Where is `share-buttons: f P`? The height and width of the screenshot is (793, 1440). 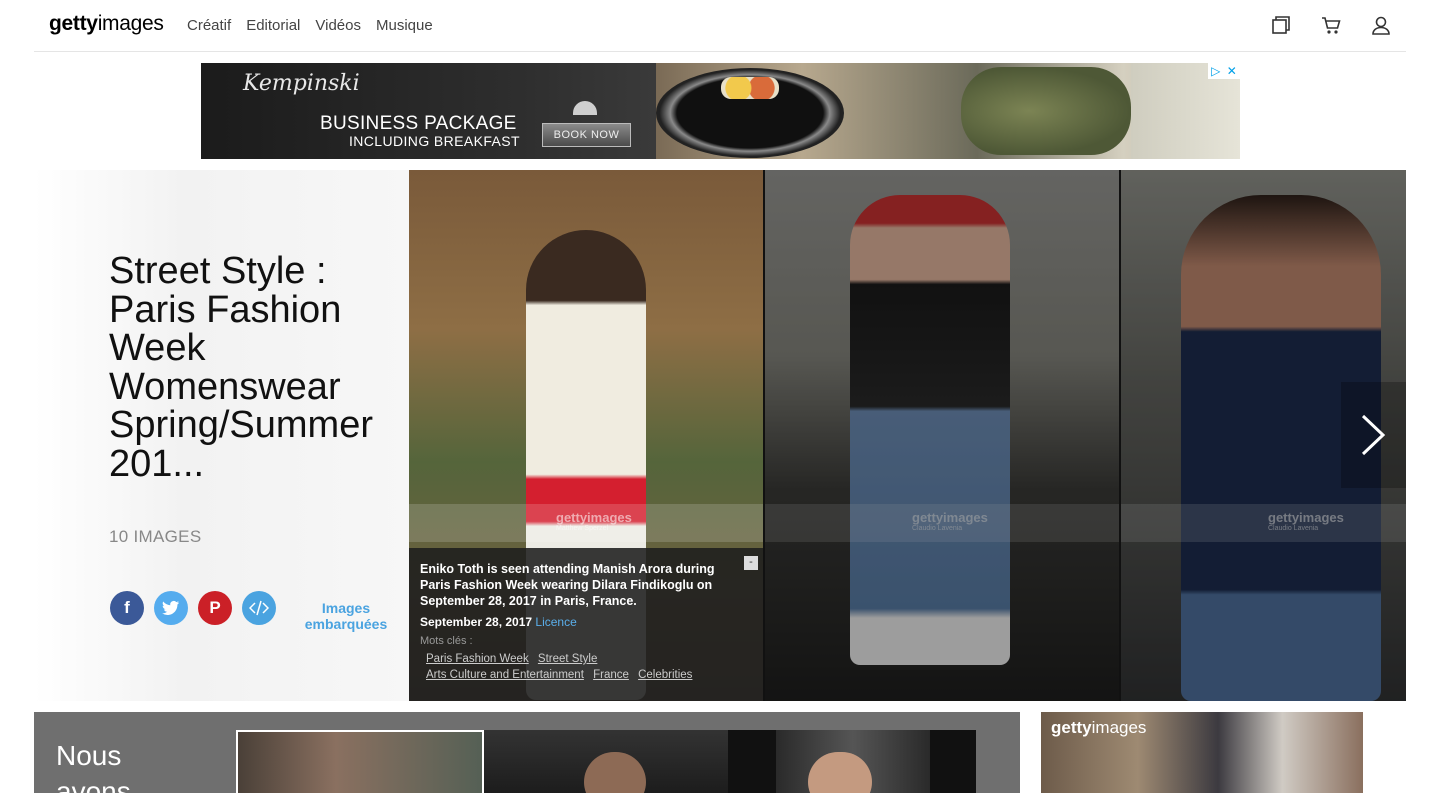 share-buttons: f P is located at coordinates (193, 608).